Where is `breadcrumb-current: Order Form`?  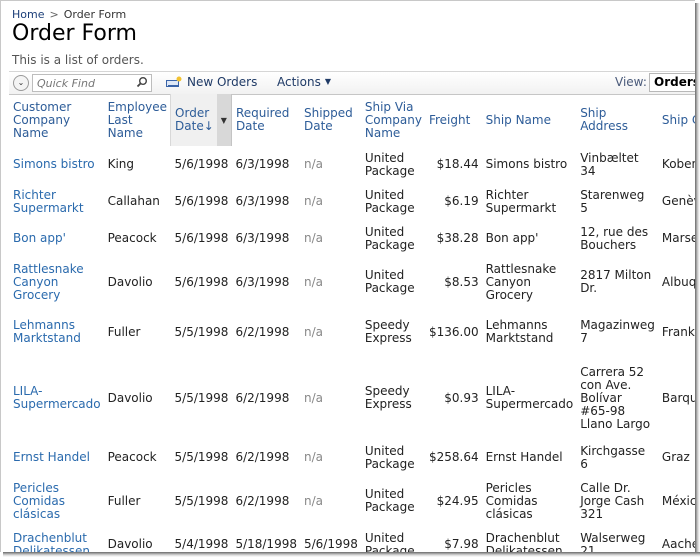 breadcrumb-current: Order Form is located at coordinates (95, 14).